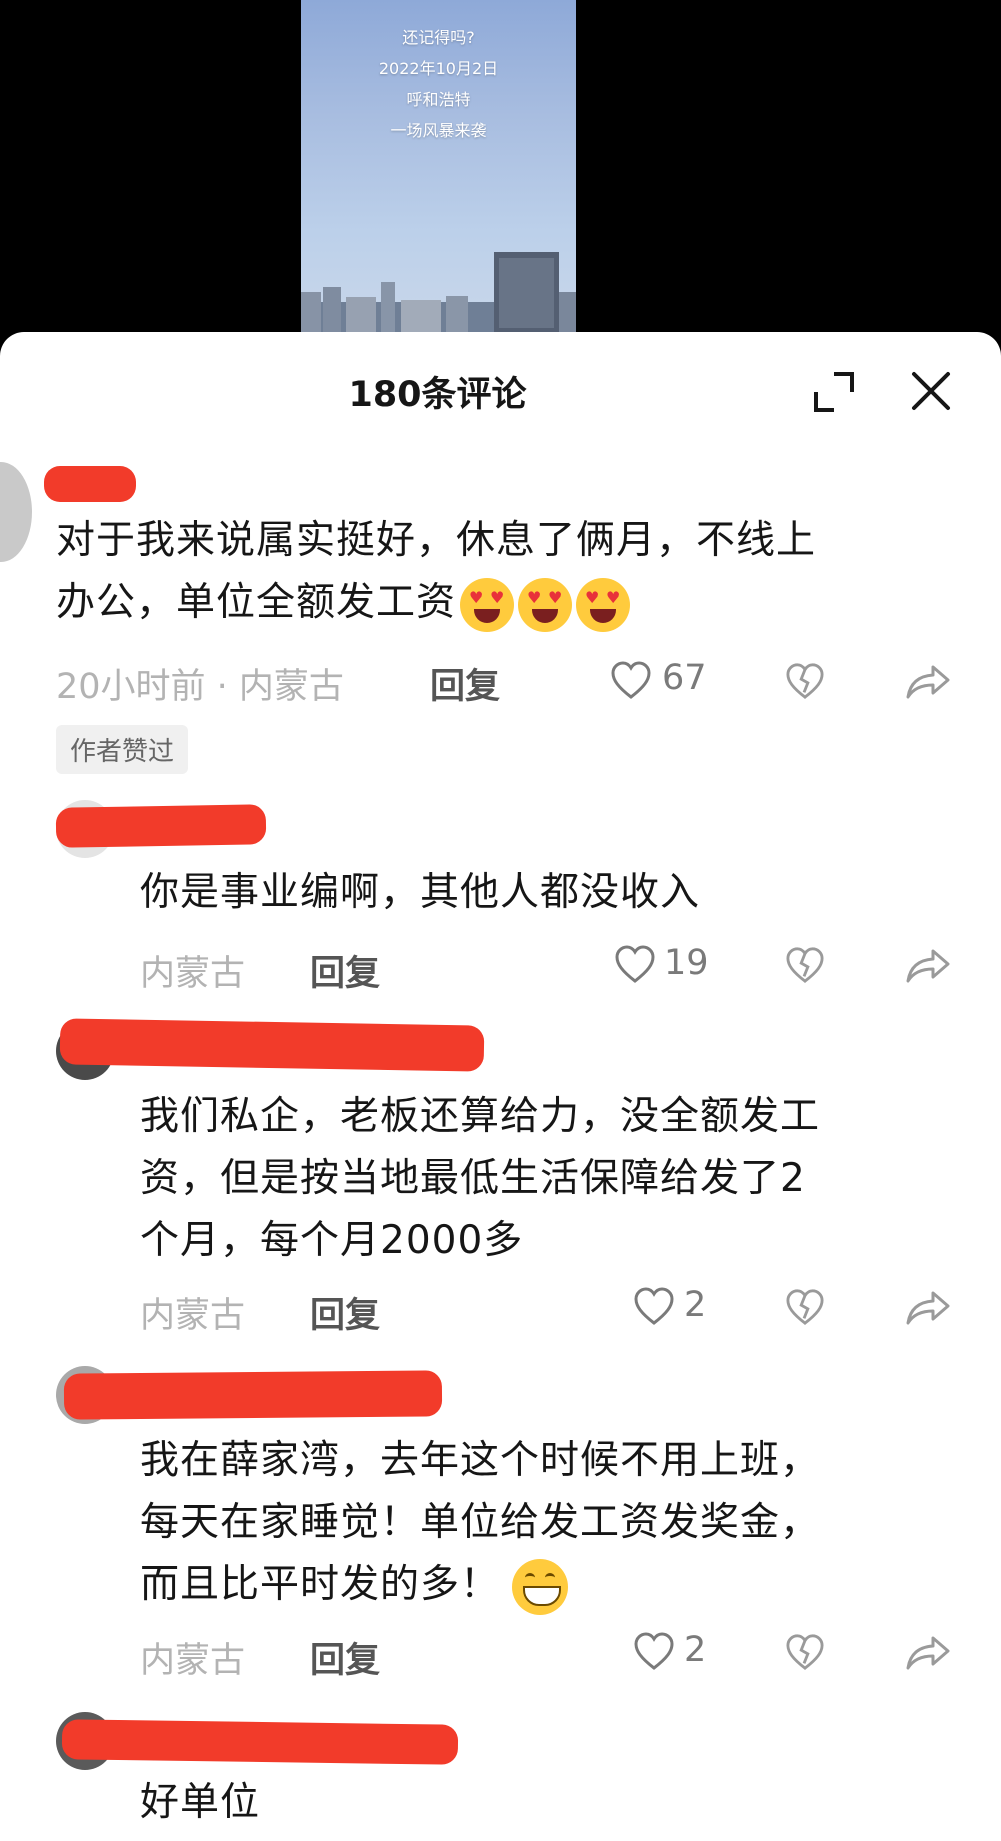 Image resolution: width=1001 pixels, height=1841 pixels. What do you see at coordinates (540, 1586) in the screenshot?
I see `grinning-emoji` at bounding box center [540, 1586].